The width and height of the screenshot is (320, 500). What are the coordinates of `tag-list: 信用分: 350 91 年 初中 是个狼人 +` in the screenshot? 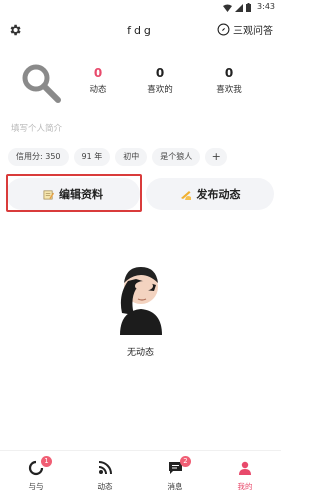 It's located at (118, 157).